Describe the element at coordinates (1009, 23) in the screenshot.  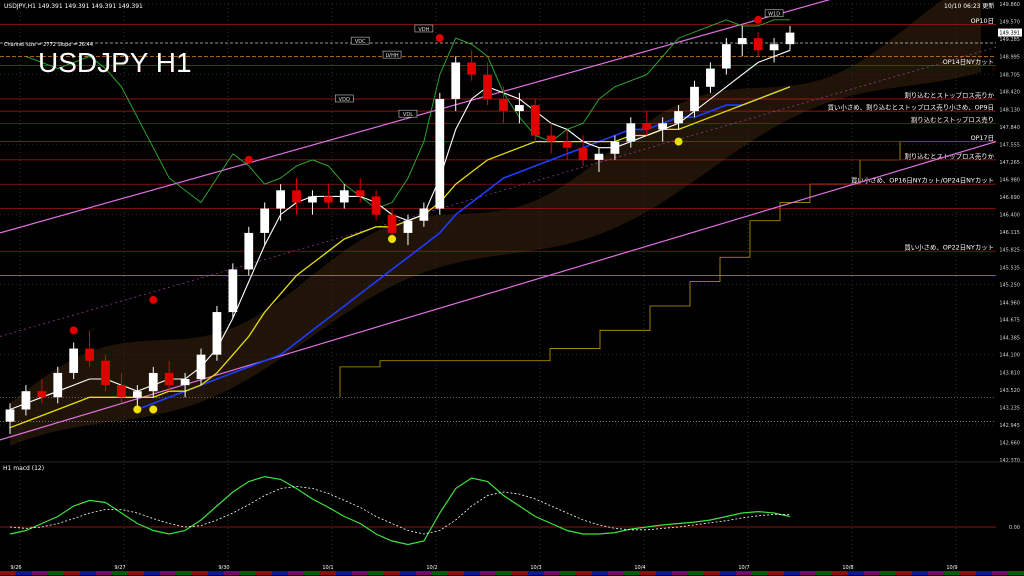
I see `price-tick-label: 149.570` at that location.